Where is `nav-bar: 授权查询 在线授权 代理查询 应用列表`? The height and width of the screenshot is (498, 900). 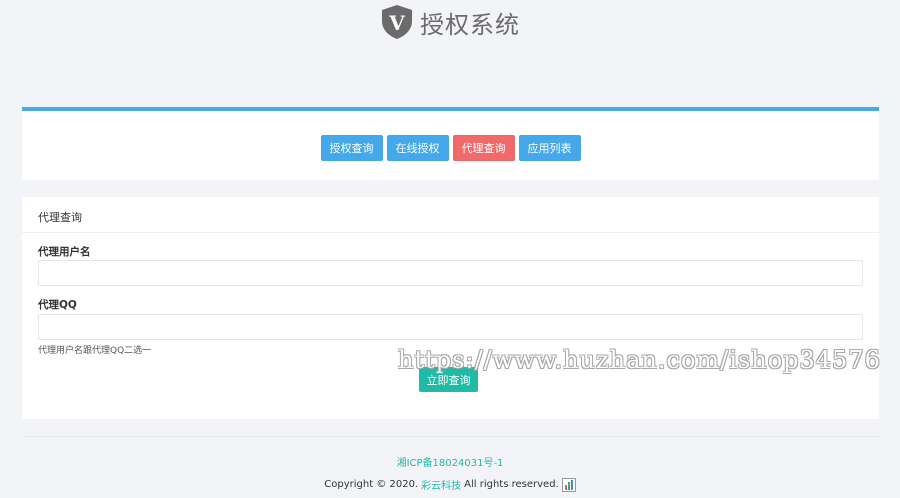 nav-bar: 授权查询 在线授权 代理查询 应用列表 is located at coordinates (450, 143).